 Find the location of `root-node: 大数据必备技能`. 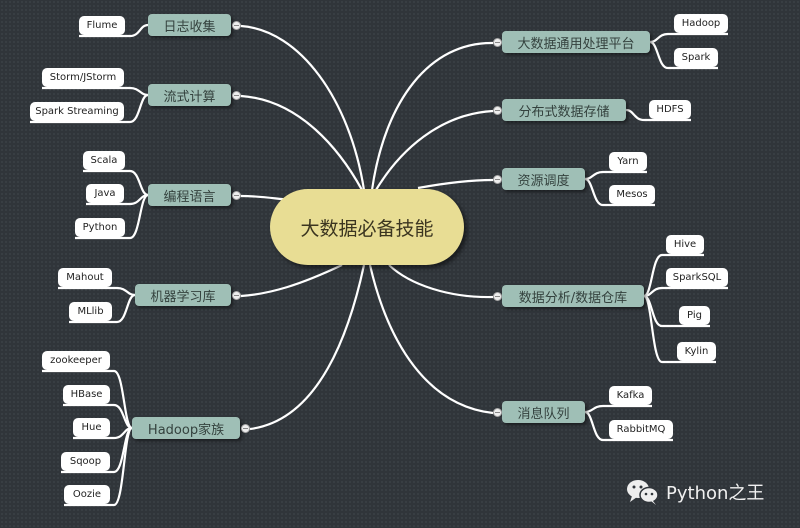

root-node: 大数据必备技能 is located at coordinates (367, 227).